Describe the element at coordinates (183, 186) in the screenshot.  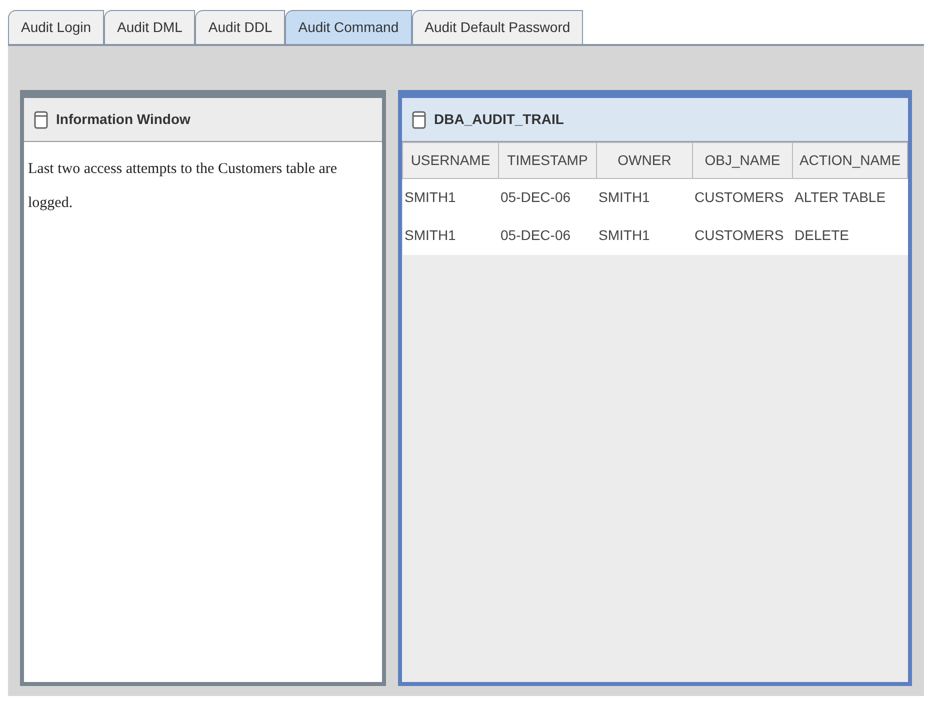
I see `info-text: Last two access attempts to the Customers table are logged.` at that location.